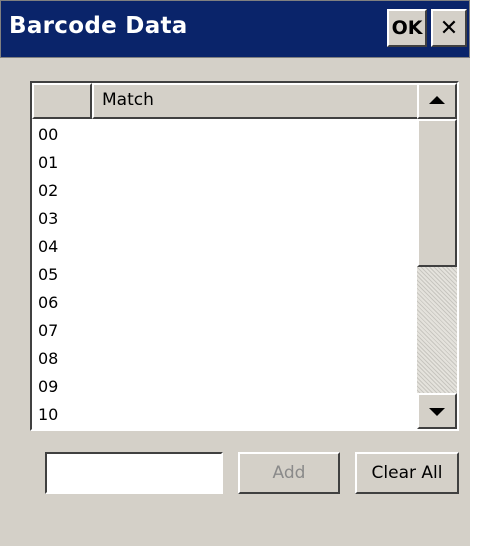 The width and height of the screenshot is (477, 546). I want to click on scroll-up-button, so click(437, 101).